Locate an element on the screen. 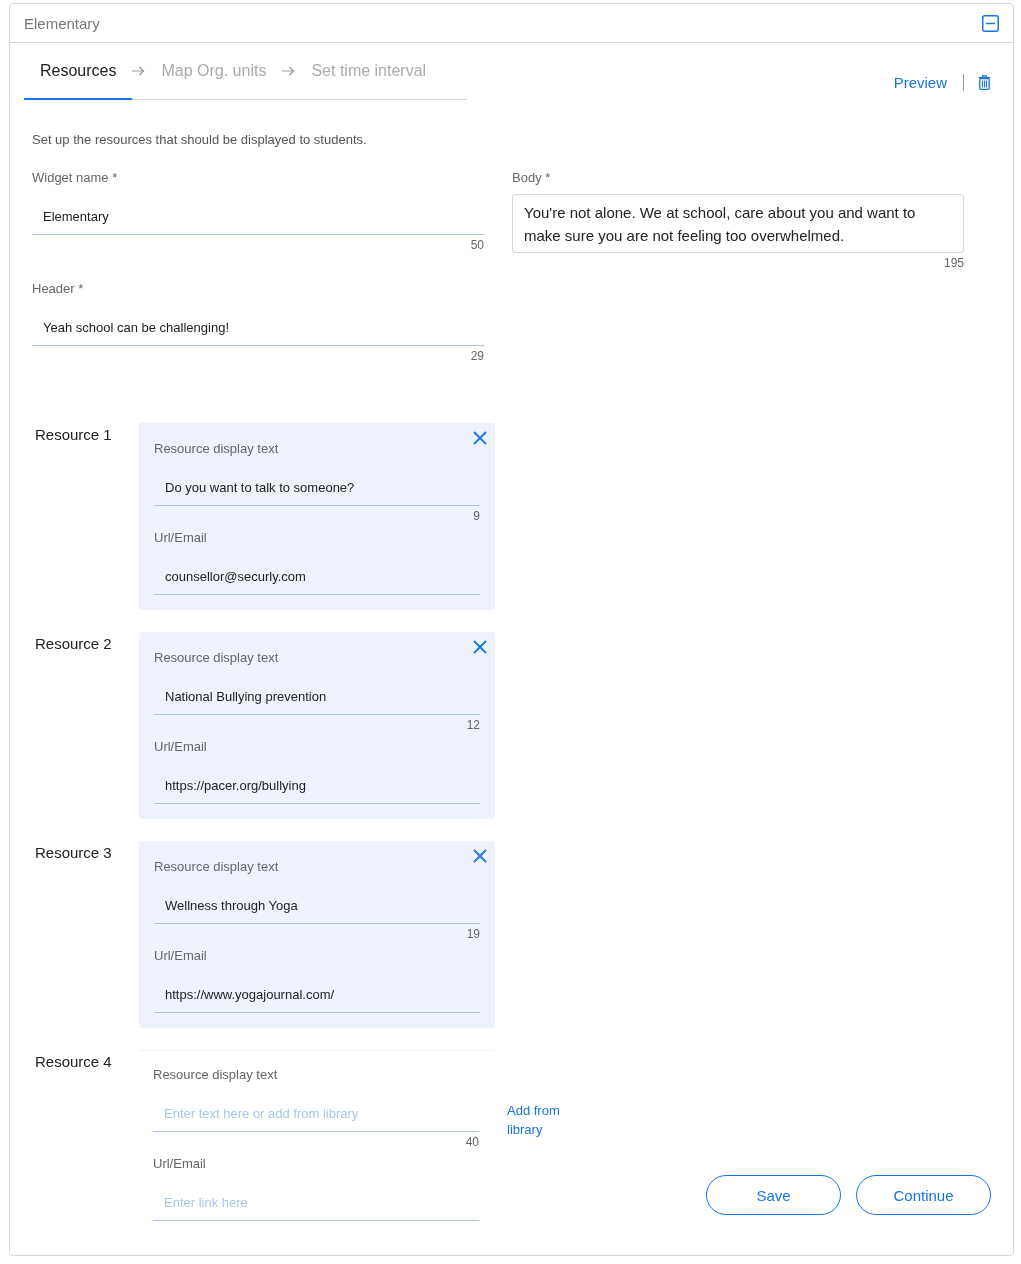 This screenshot has height=1264, width=1021. action-button: Continue is located at coordinates (923, 1195).